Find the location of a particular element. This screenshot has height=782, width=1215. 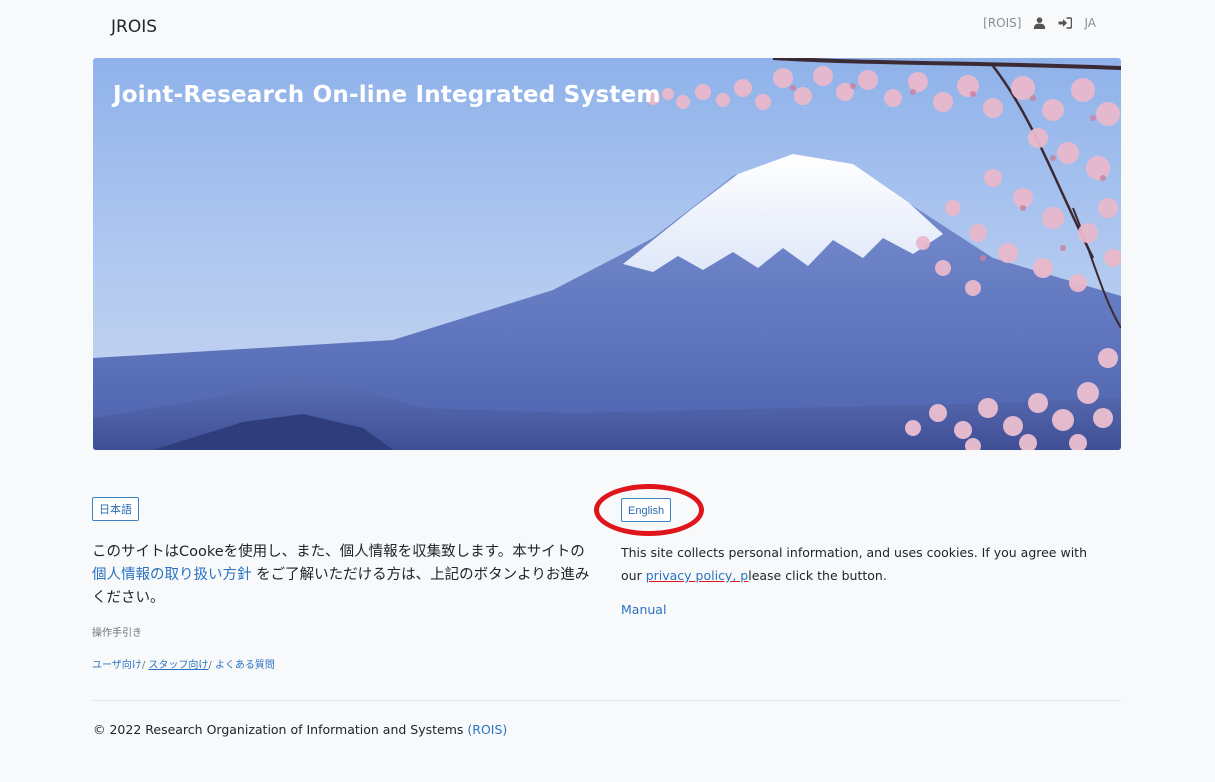

guide-staff-link: スタッフ向け is located at coordinates (178, 665).